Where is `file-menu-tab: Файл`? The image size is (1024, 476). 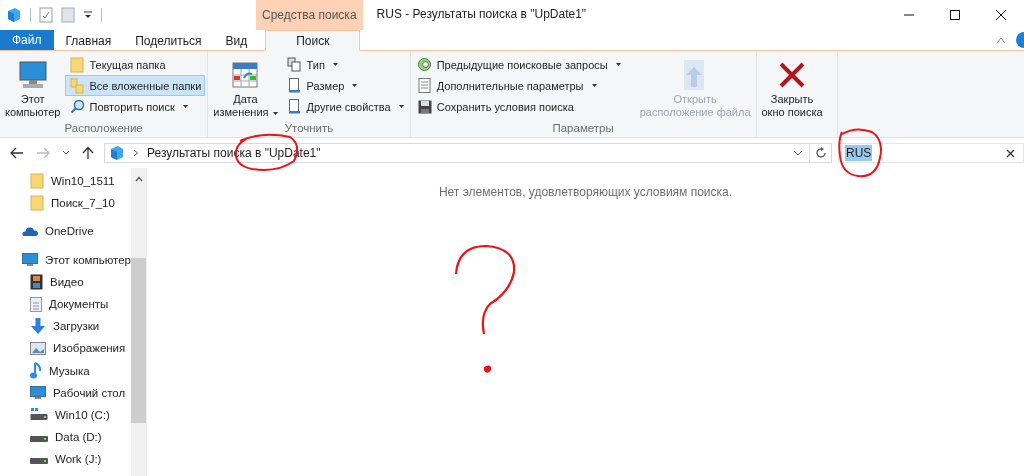
file-menu-tab: Файл is located at coordinates (27, 40).